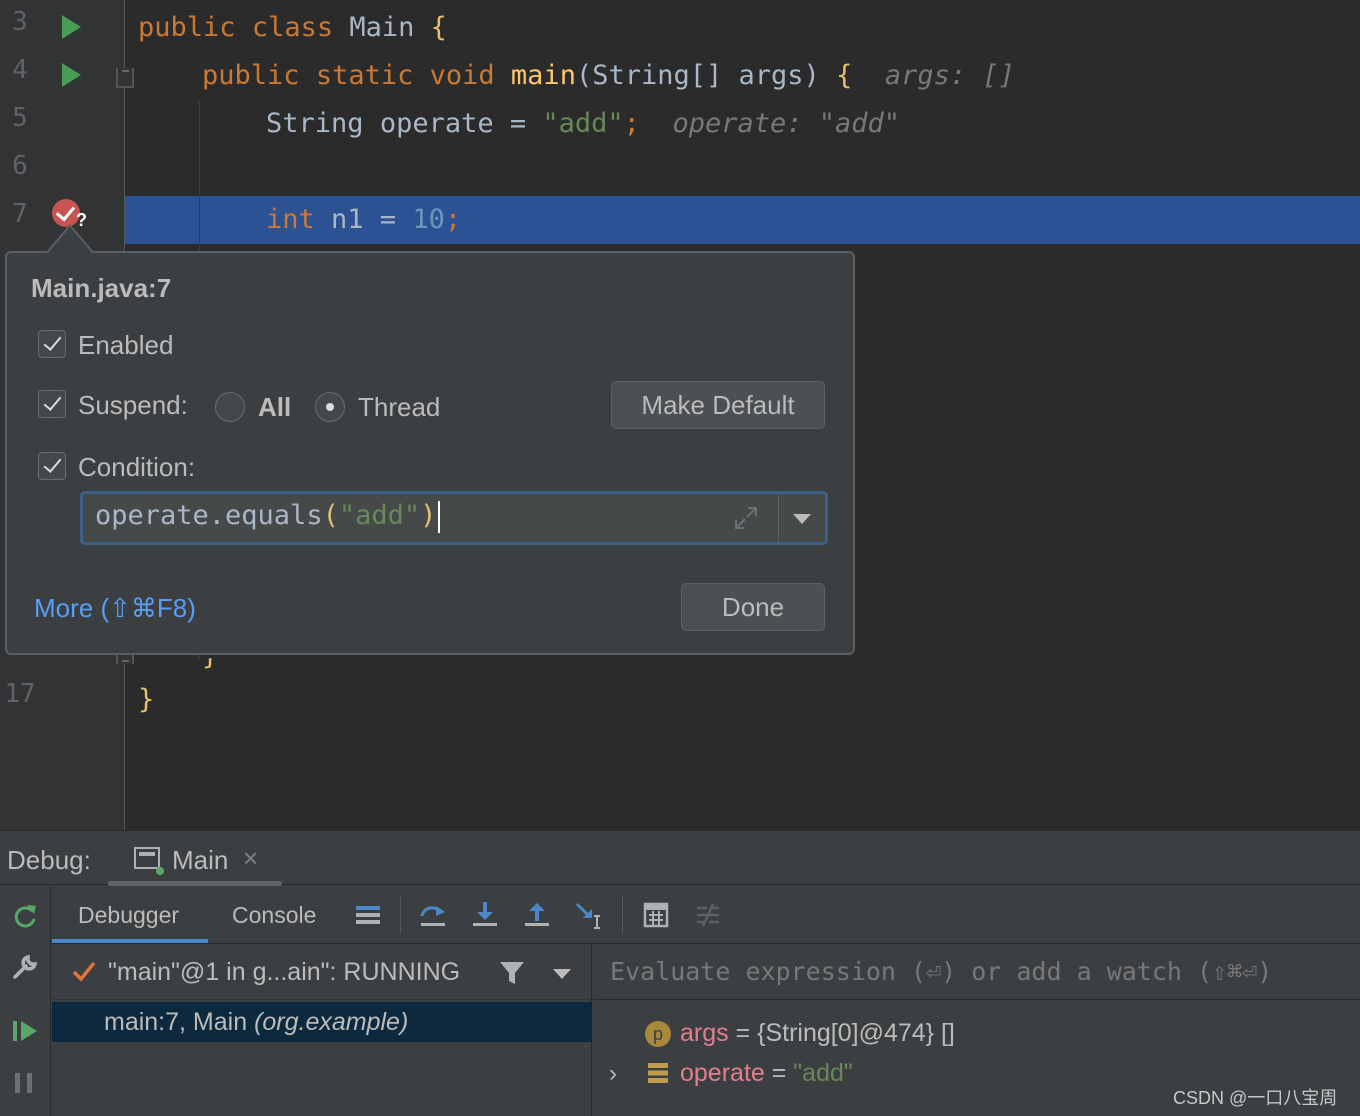  Describe the element at coordinates (1255, 1098) in the screenshot. I see `watermark: CSDN @一口八宝周` at that location.